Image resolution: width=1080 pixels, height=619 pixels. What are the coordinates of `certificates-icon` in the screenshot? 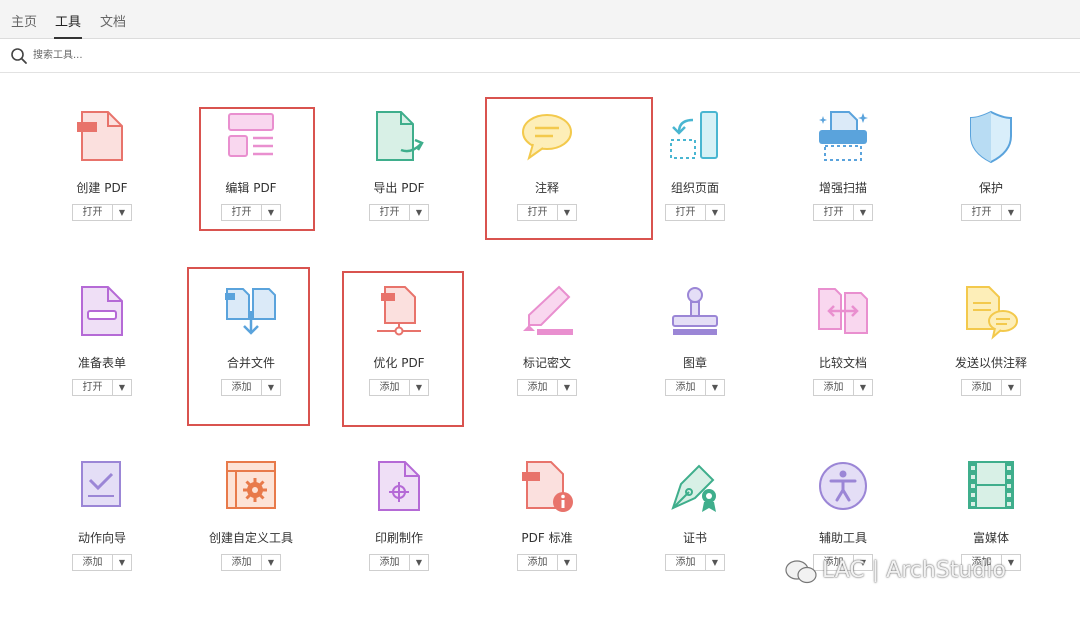 It's located at (693, 488).